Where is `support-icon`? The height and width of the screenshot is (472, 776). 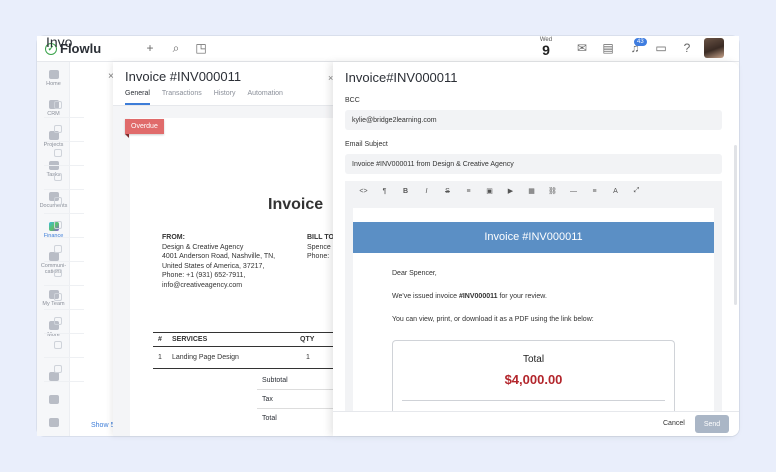 support-icon is located at coordinates (53, 422).